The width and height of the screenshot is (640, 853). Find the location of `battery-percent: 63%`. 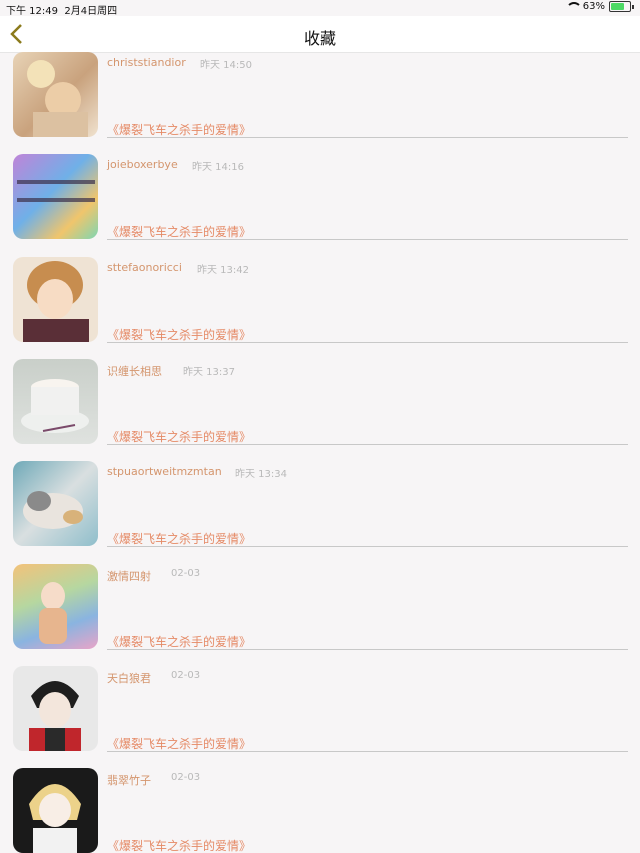

battery-percent: 63% is located at coordinates (593, 6).